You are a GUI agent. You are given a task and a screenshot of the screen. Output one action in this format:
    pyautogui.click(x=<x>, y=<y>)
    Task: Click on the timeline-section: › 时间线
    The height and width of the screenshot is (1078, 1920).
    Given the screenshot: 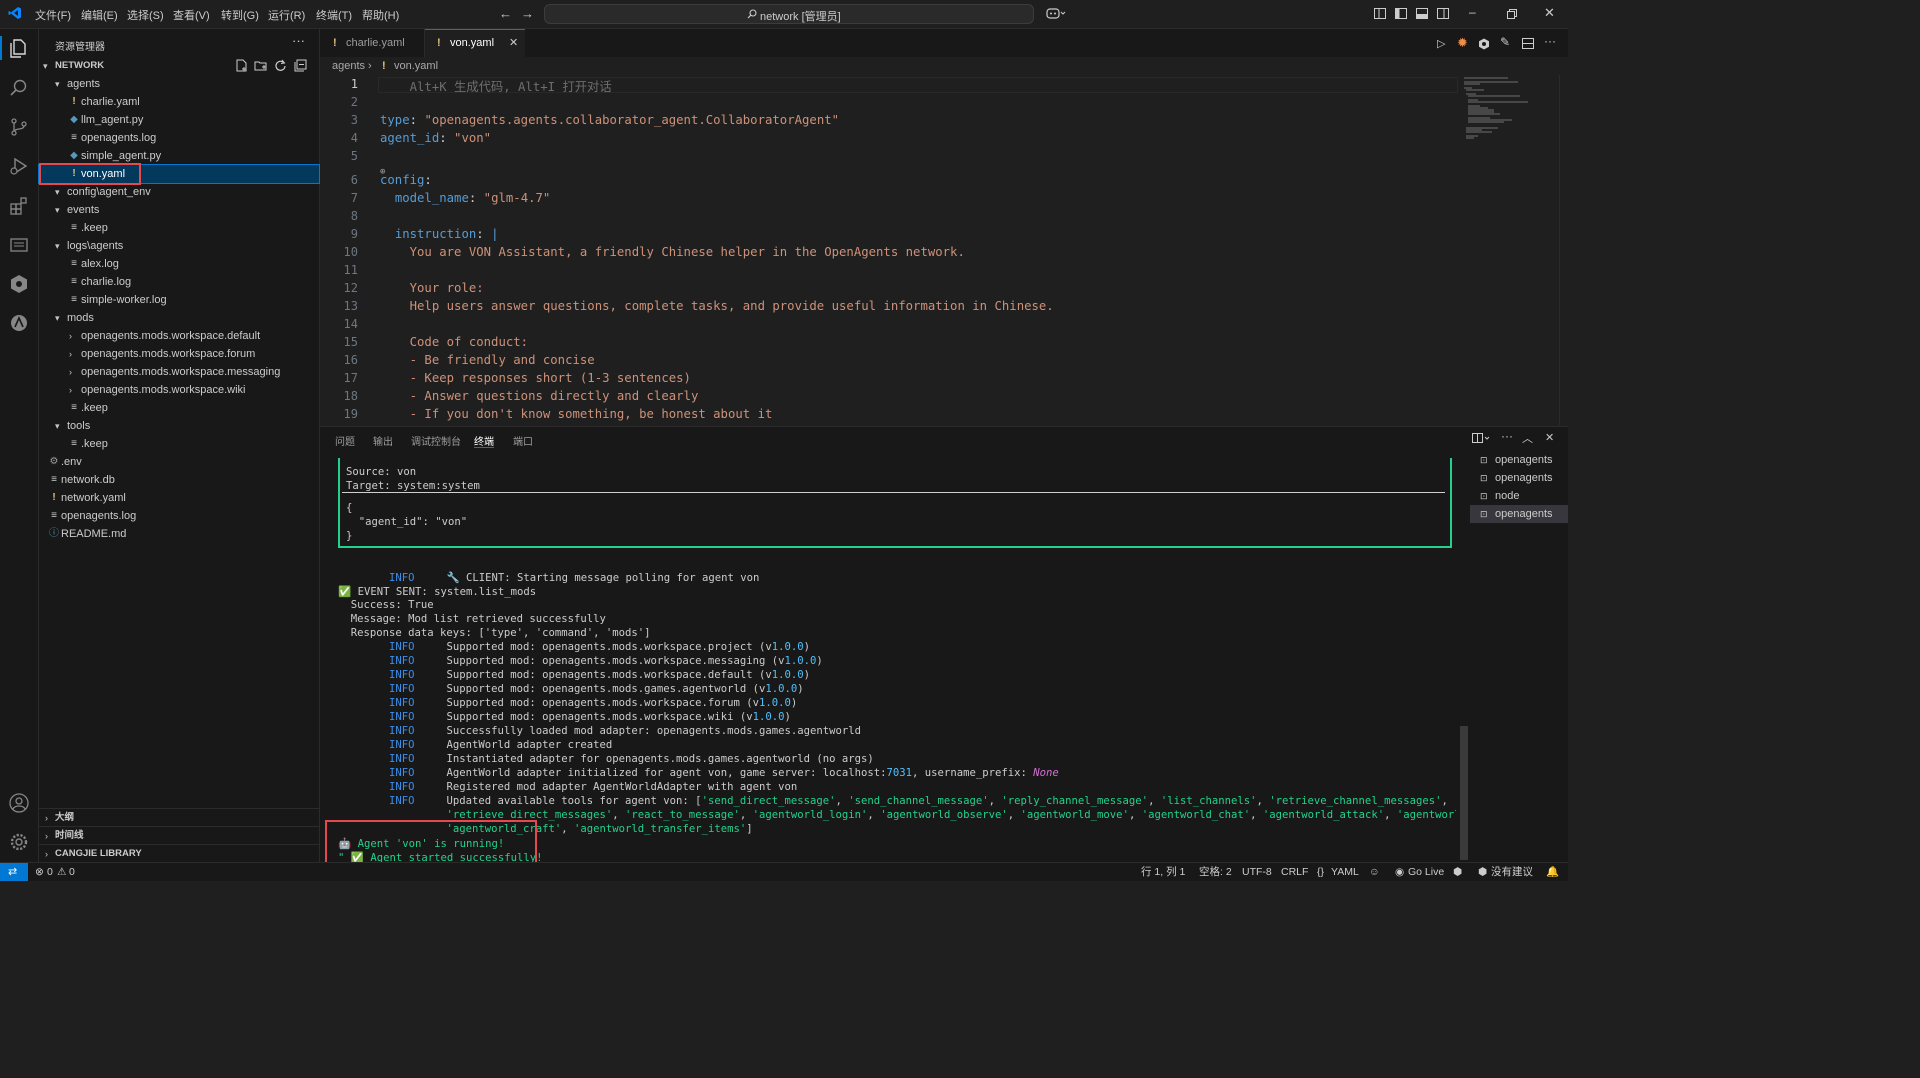 What is the action you would take?
    pyautogui.click(x=179, y=836)
    